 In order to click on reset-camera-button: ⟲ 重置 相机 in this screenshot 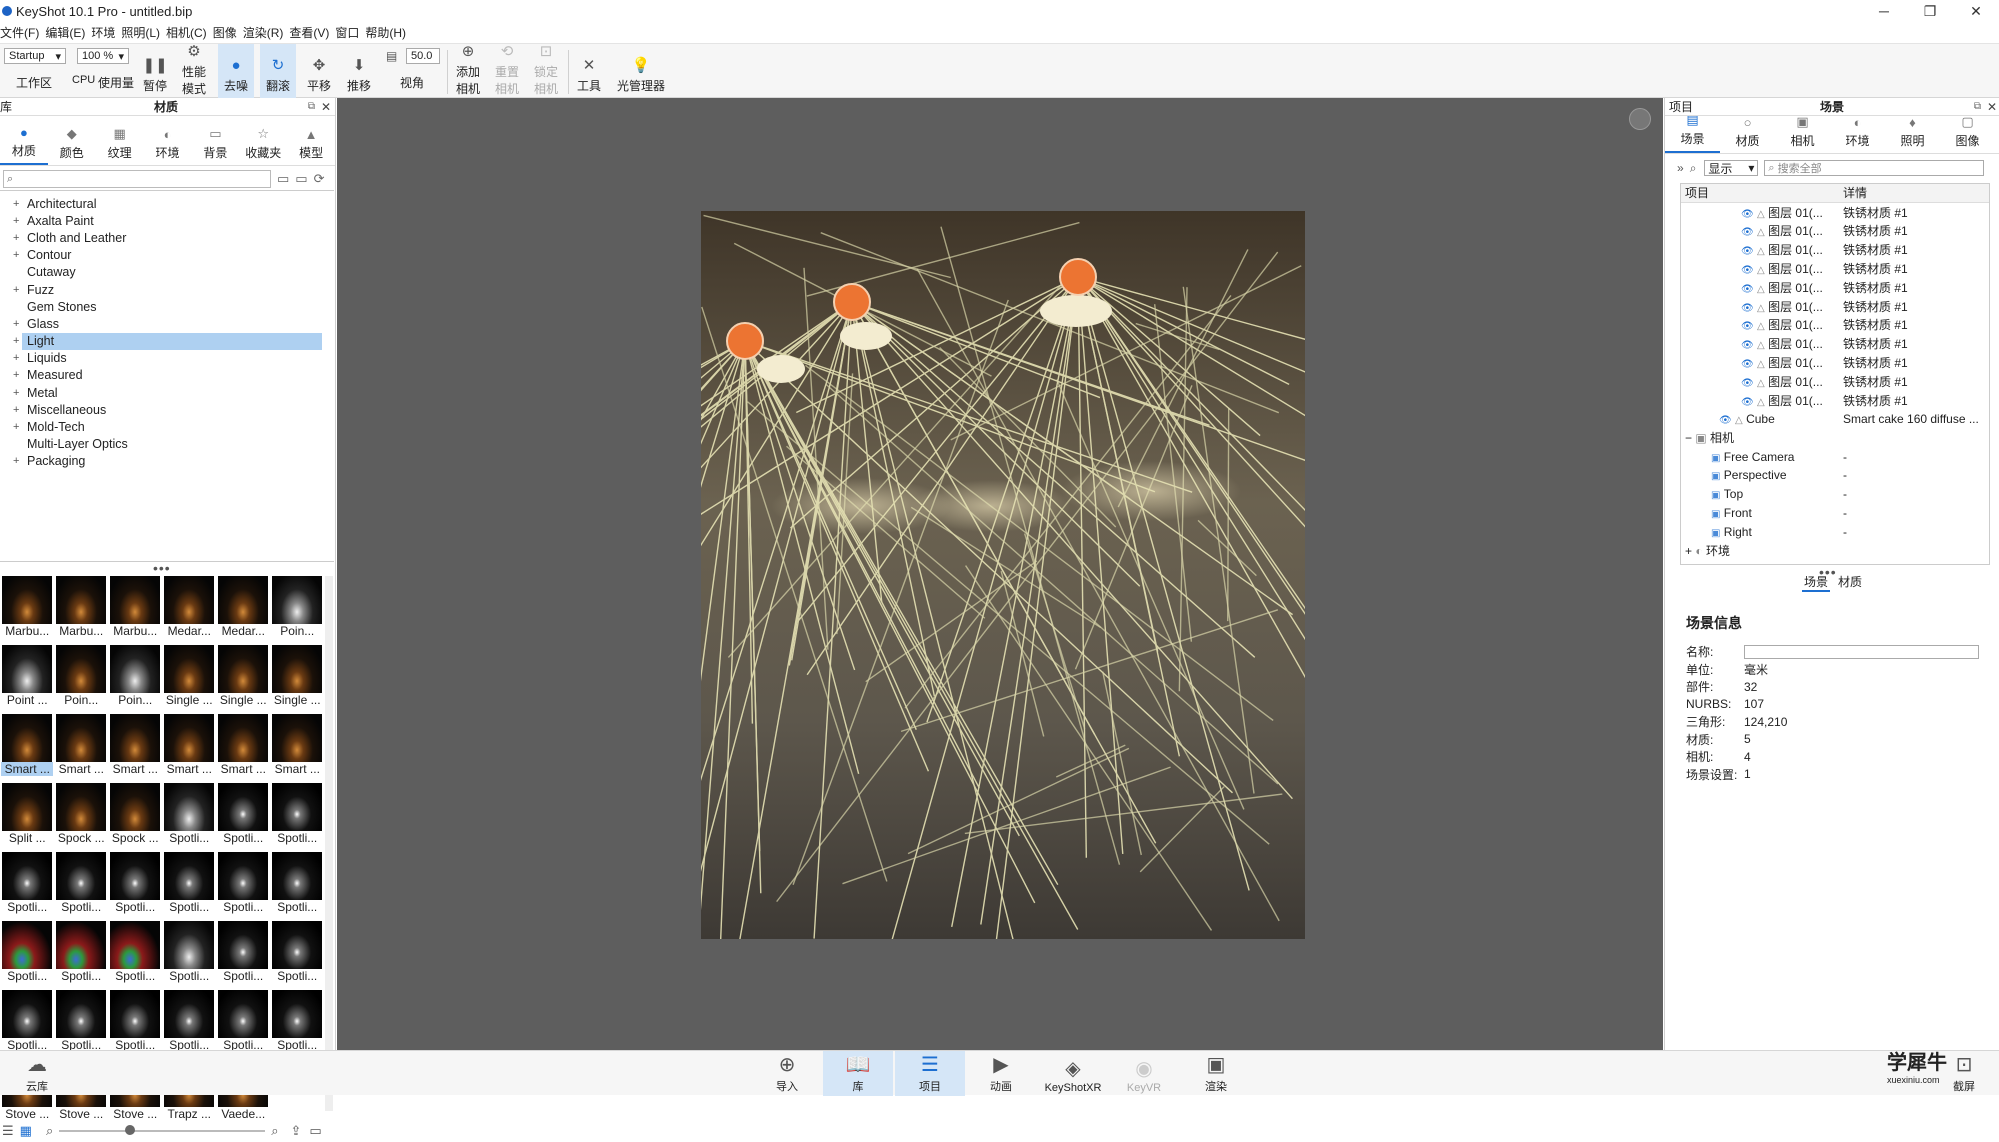, I will do `click(507, 70)`.